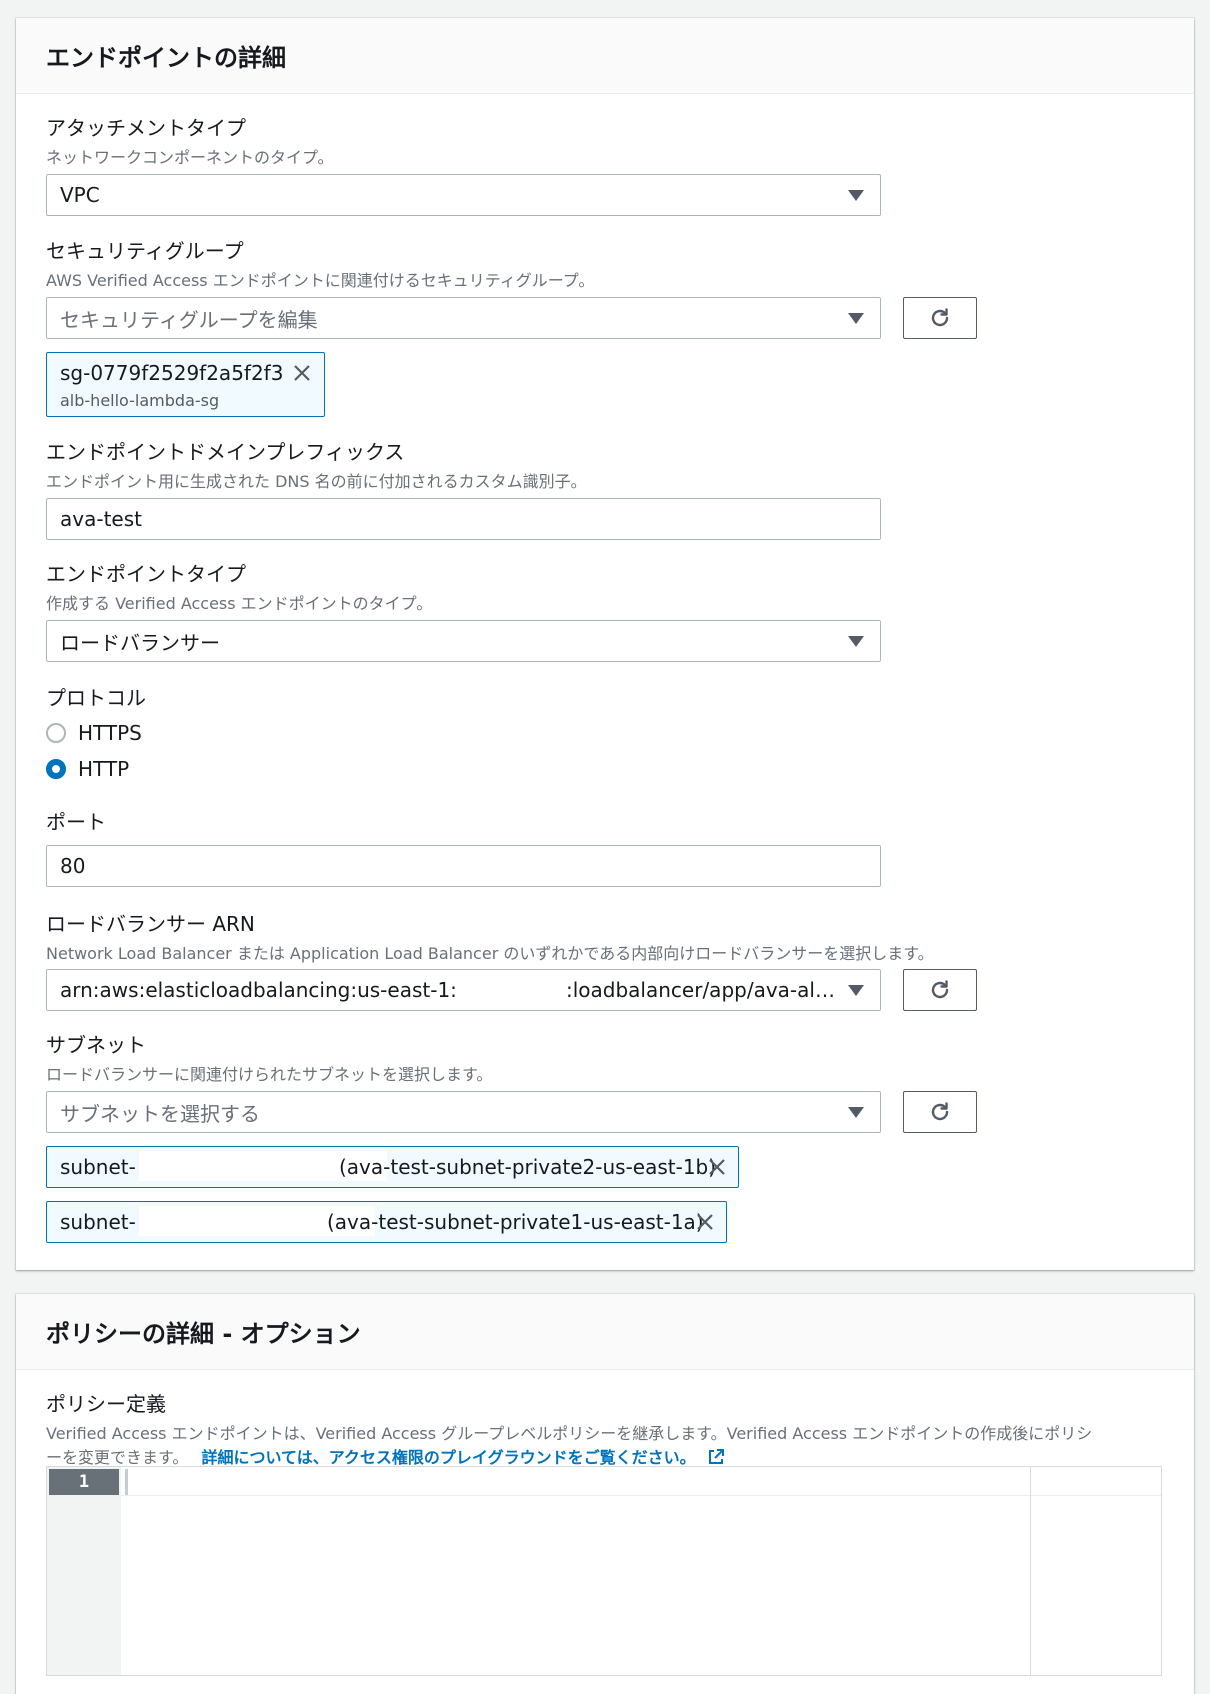 This screenshot has width=1210, height=1694. Describe the element at coordinates (172, 373) in the screenshot. I see `security-group-token-id: sg-0779f2529f2a5f2f3` at that location.